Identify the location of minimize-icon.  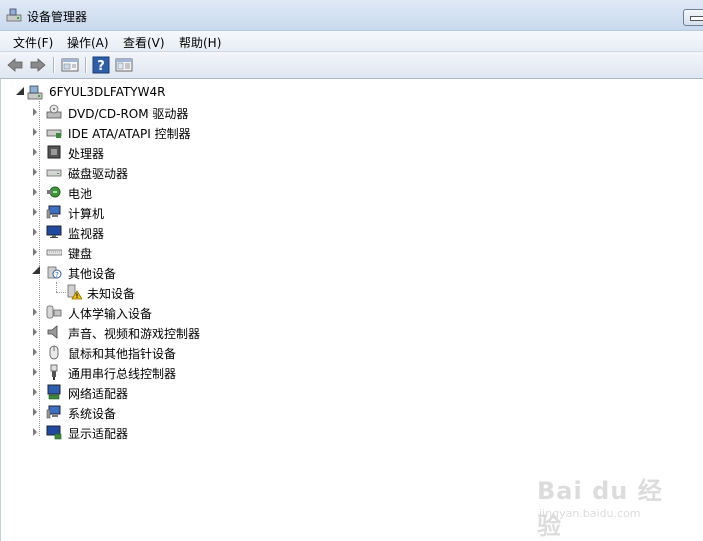
(696, 18).